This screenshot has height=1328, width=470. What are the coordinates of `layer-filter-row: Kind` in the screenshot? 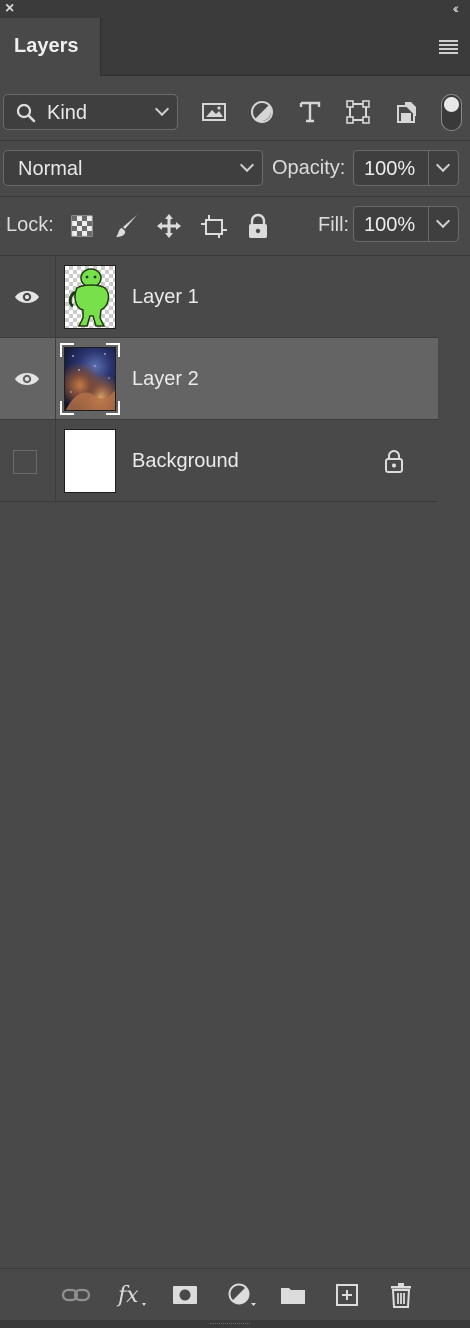 It's located at (235, 112).